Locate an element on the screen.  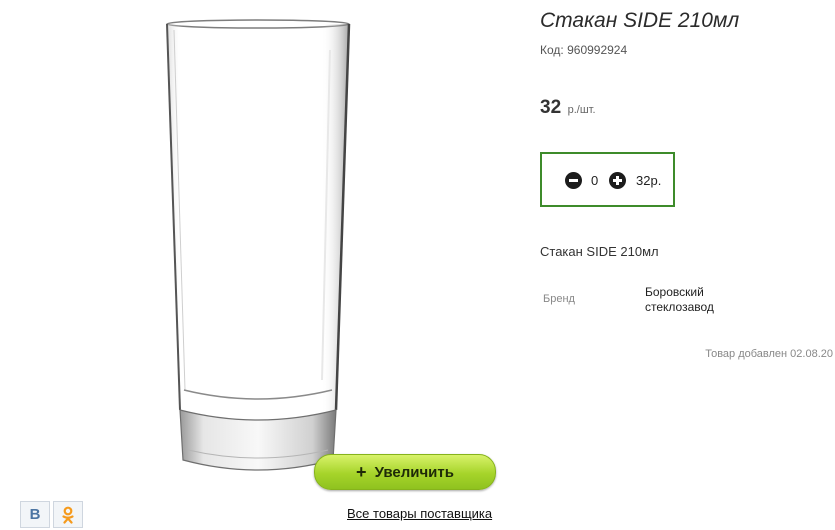
ok-share-button is located at coordinates (68, 514).